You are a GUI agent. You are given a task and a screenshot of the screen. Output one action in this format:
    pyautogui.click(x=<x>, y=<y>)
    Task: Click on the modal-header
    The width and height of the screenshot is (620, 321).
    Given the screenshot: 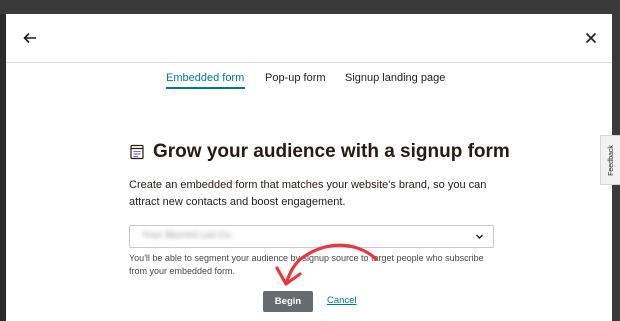 What is the action you would take?
    pyautogui.click(x=309, y=38)
    